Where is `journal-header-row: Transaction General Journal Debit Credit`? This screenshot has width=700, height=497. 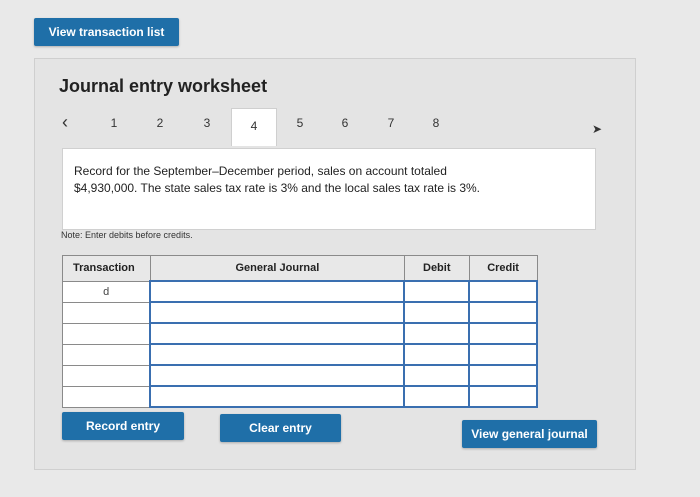
journal-header-row: Transaction General Journal Debit Credit is located at coordinates (300, 268).